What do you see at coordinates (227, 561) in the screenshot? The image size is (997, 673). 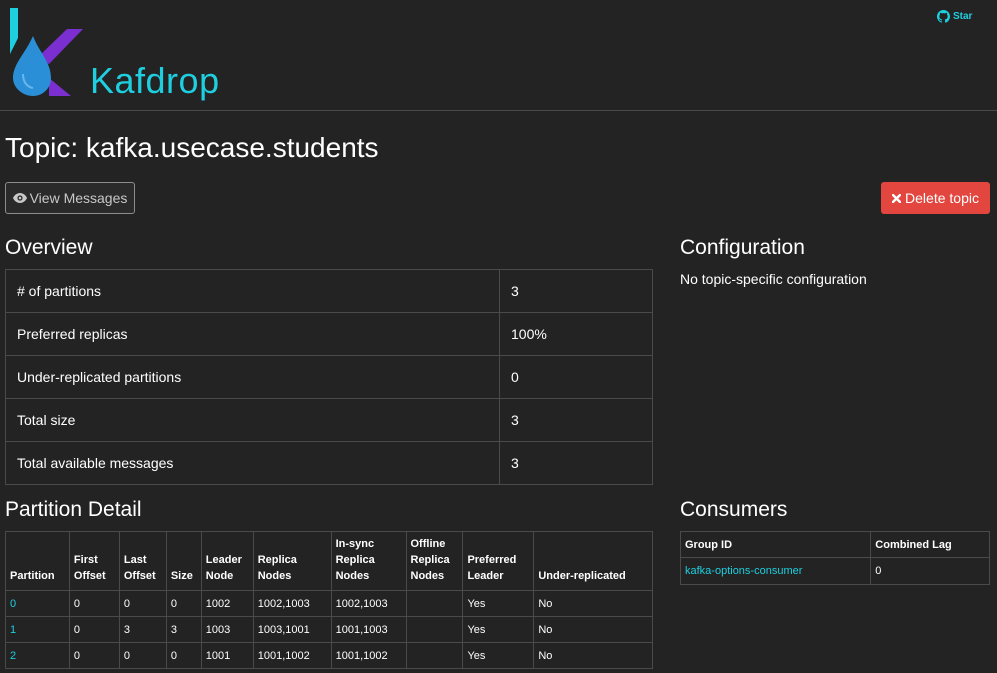 I see `partition-column-header: Leader Node` at bounding box center [227, 561].